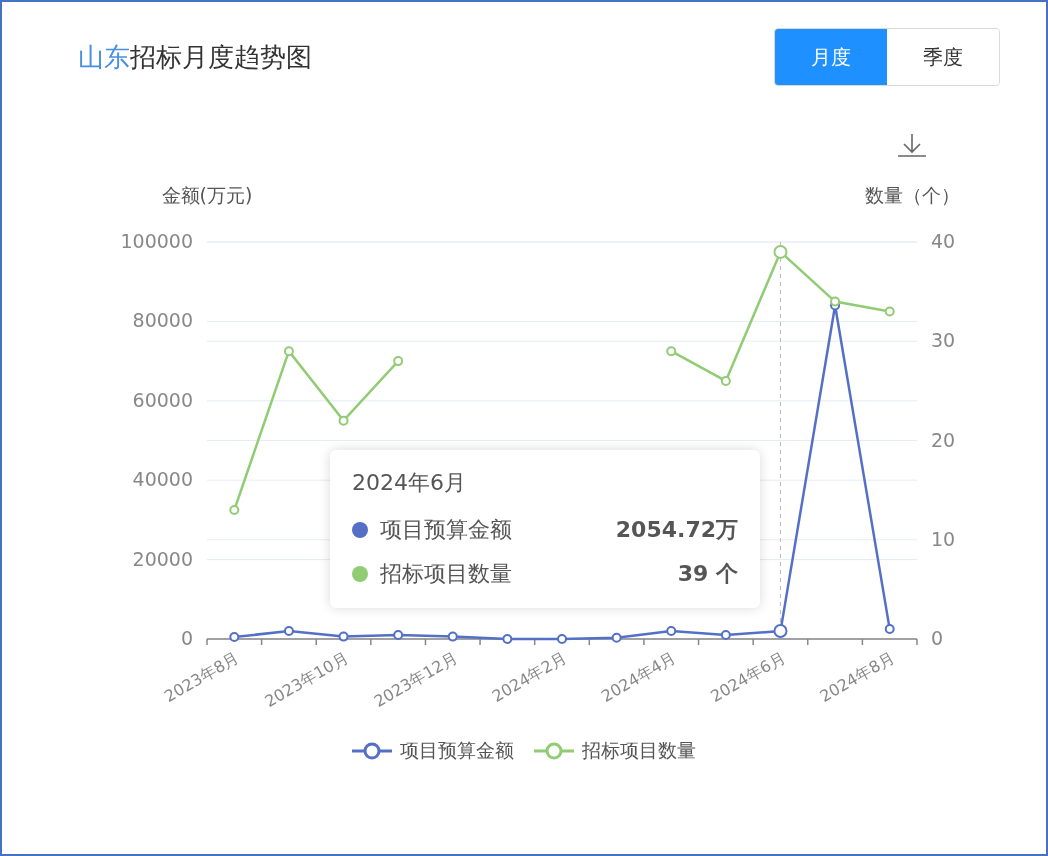  Describe the element at coordinates (162, 399) in the screenshot. I see `y-axis-label: 60000` at that location.